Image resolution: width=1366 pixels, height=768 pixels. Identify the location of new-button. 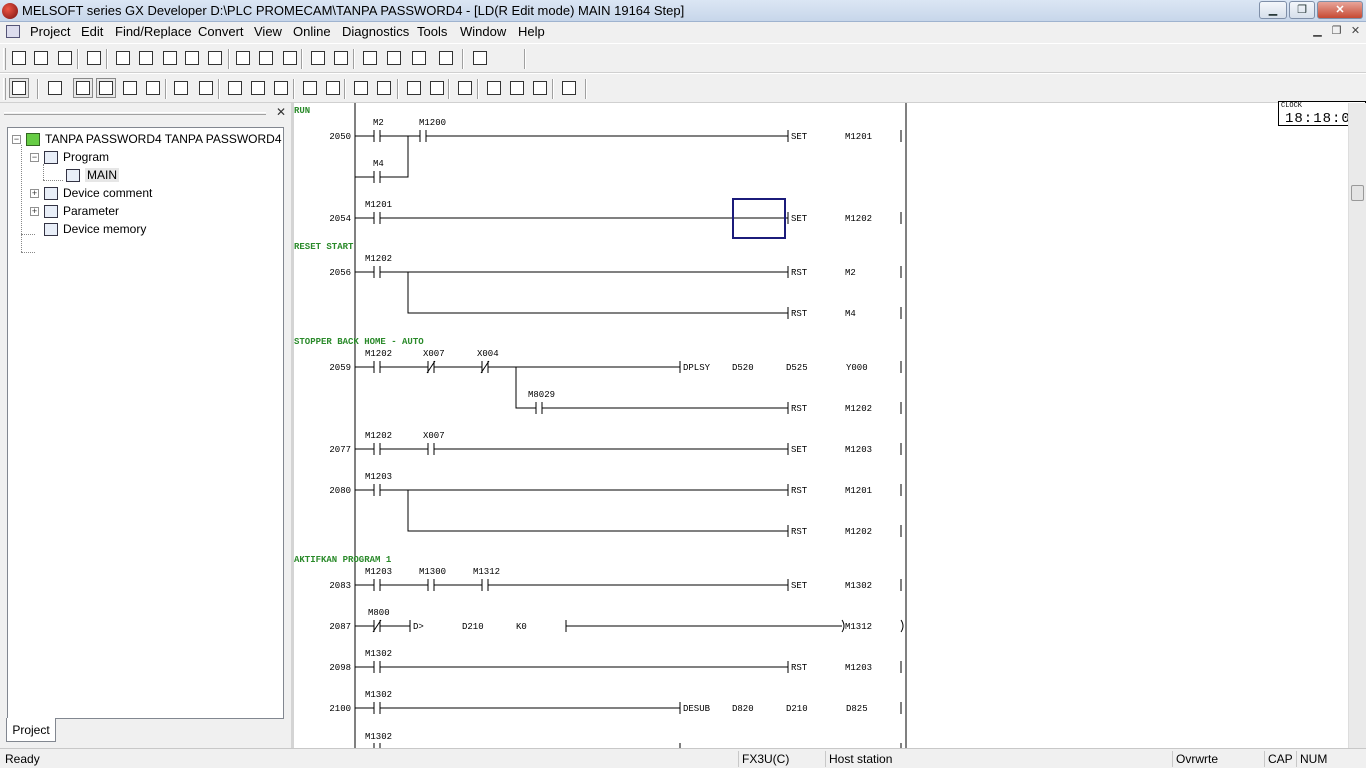
(19, 58).